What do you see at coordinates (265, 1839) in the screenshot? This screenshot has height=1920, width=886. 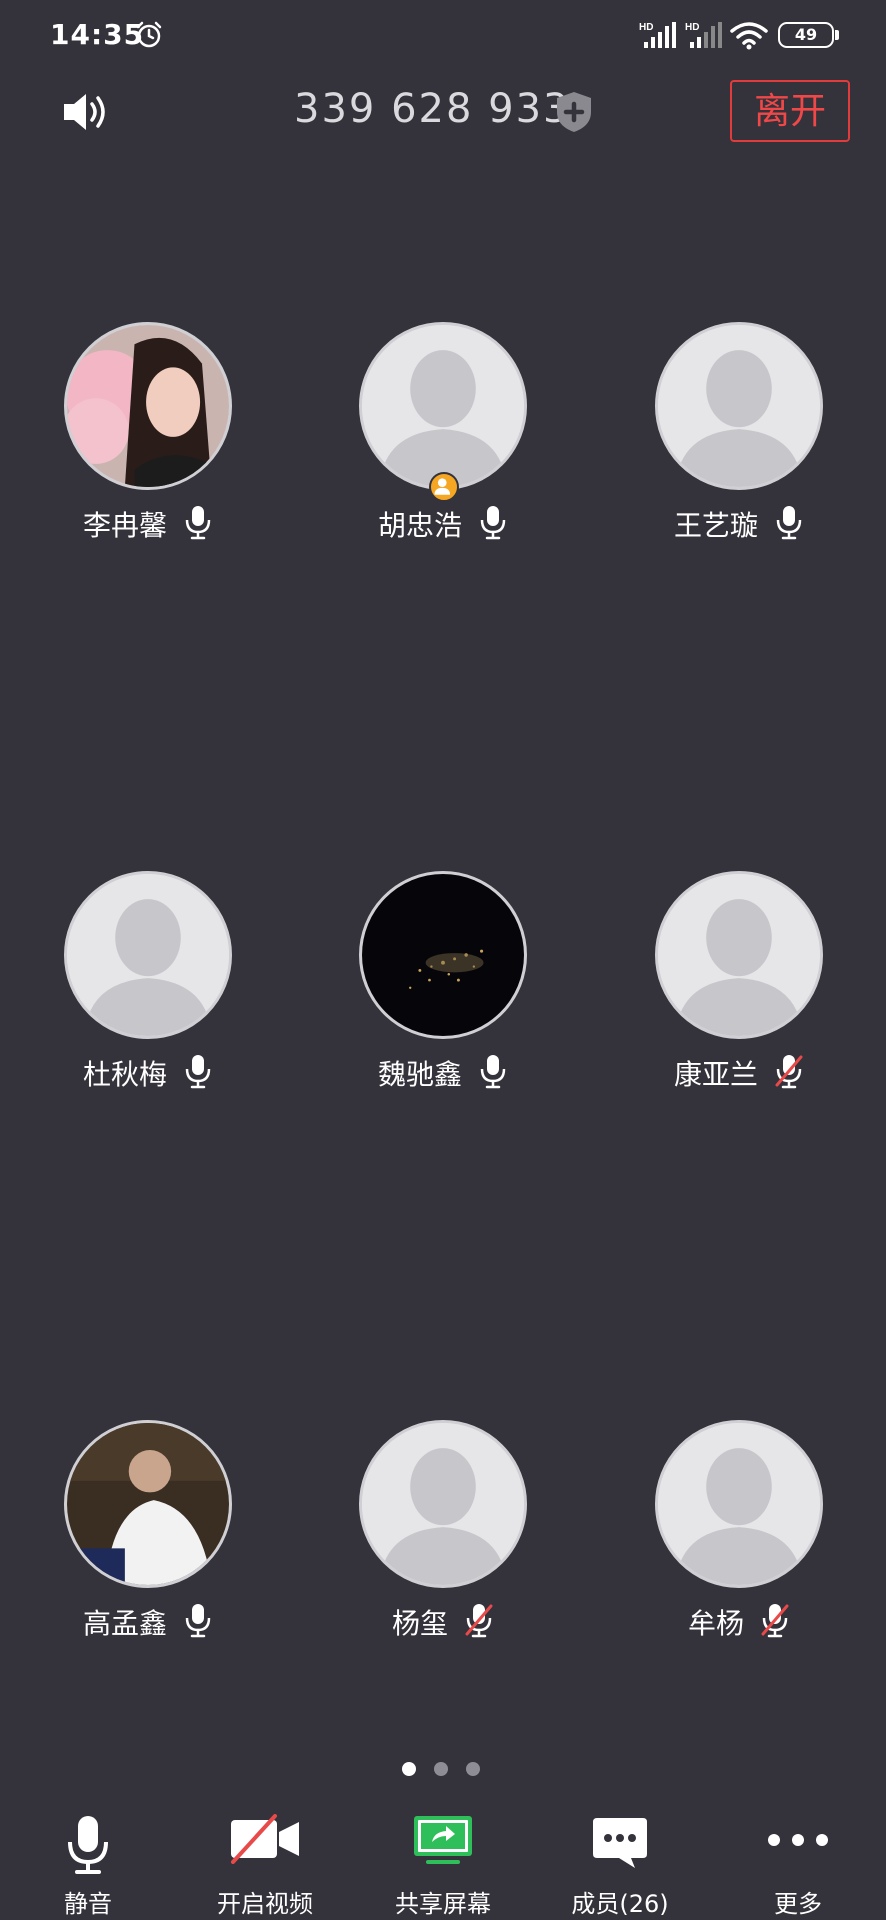 I see `video-off-icon` at bounding box center [265, 1839].